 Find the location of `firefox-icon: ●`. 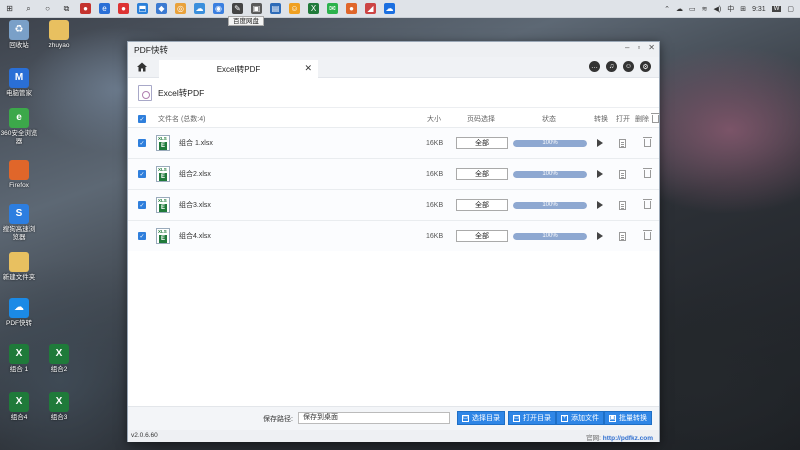

firefox-icon: ● is located at coordinates (351, 8).